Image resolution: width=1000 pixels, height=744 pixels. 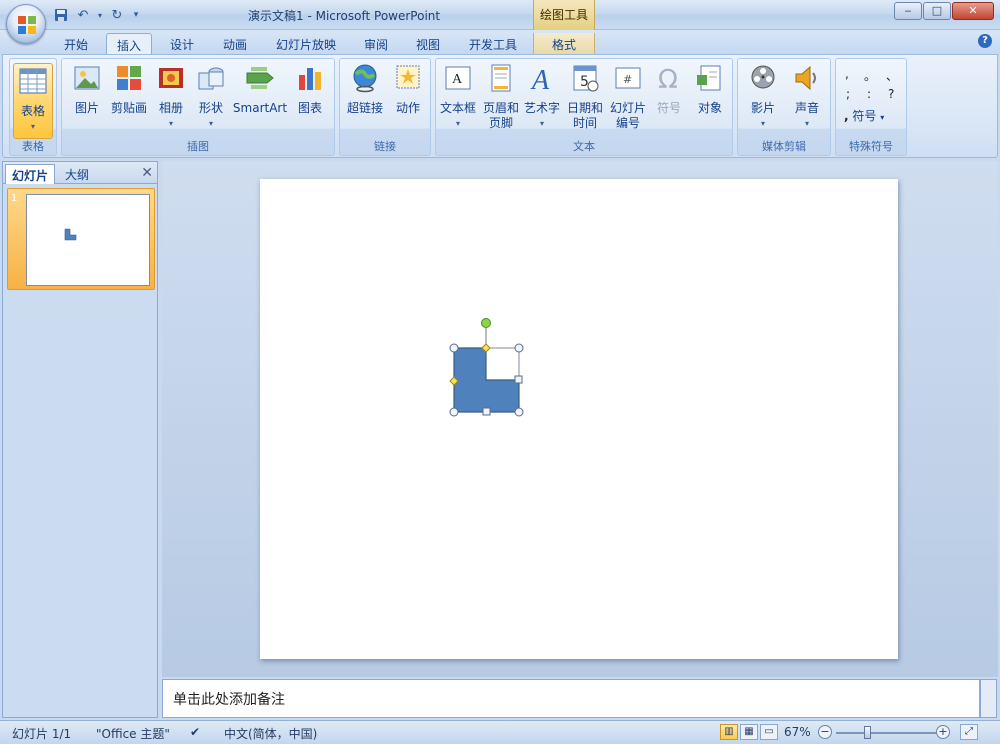 I want to click on object-button: 对象, so click(x=710, y=89).